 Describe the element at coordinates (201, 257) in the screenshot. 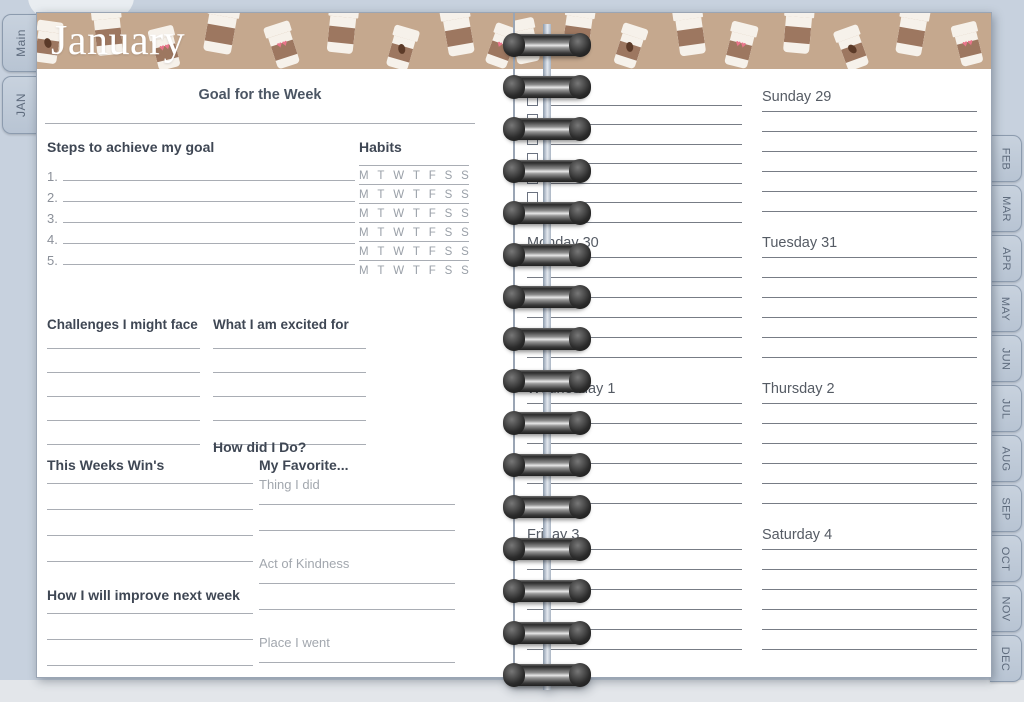

I see `step-row: 5.` at that location.